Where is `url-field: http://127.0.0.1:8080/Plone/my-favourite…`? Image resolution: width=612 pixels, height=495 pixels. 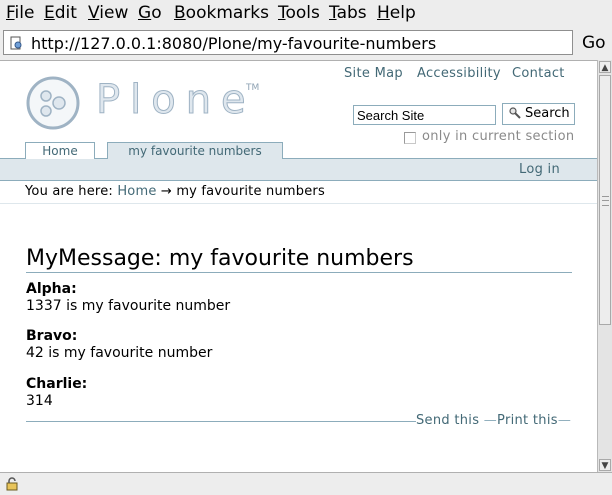 url-field: http://127.0.0.1:8080/Plone/my-favourite… is located at coordinates (288, 42).